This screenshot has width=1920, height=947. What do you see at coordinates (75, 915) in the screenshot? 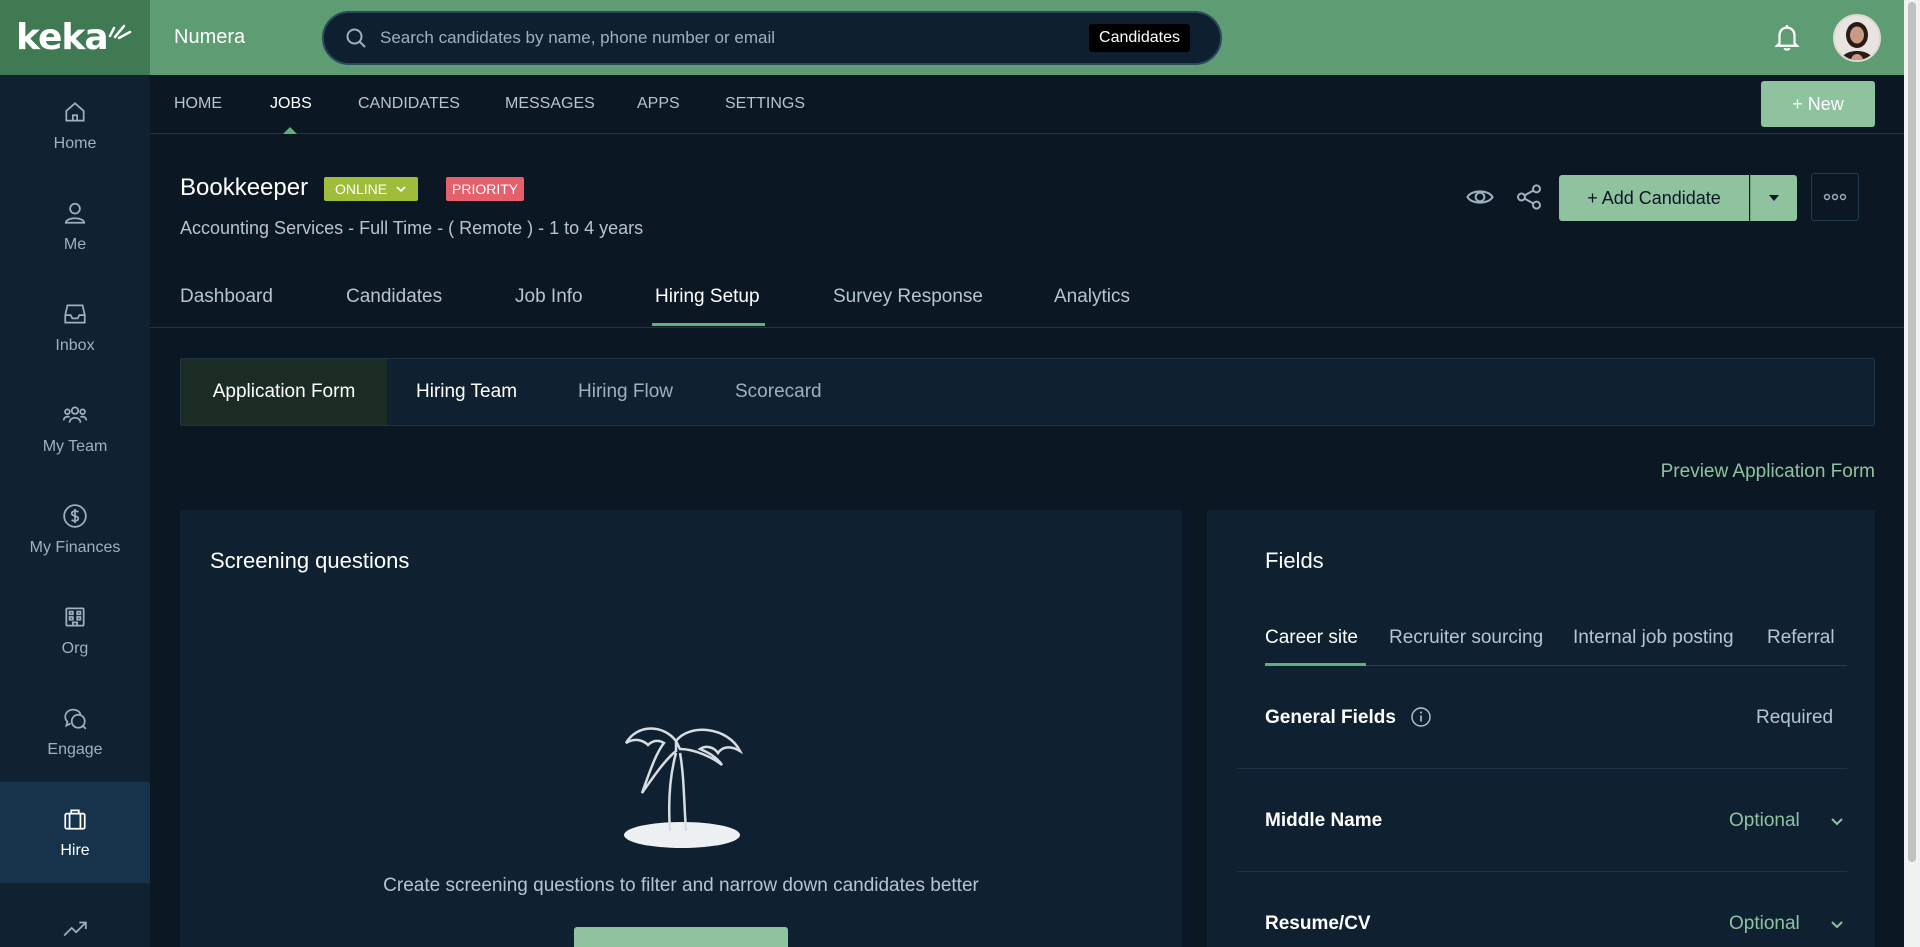
I see `sidebar-item-performance` at bounding box center [75, 915].